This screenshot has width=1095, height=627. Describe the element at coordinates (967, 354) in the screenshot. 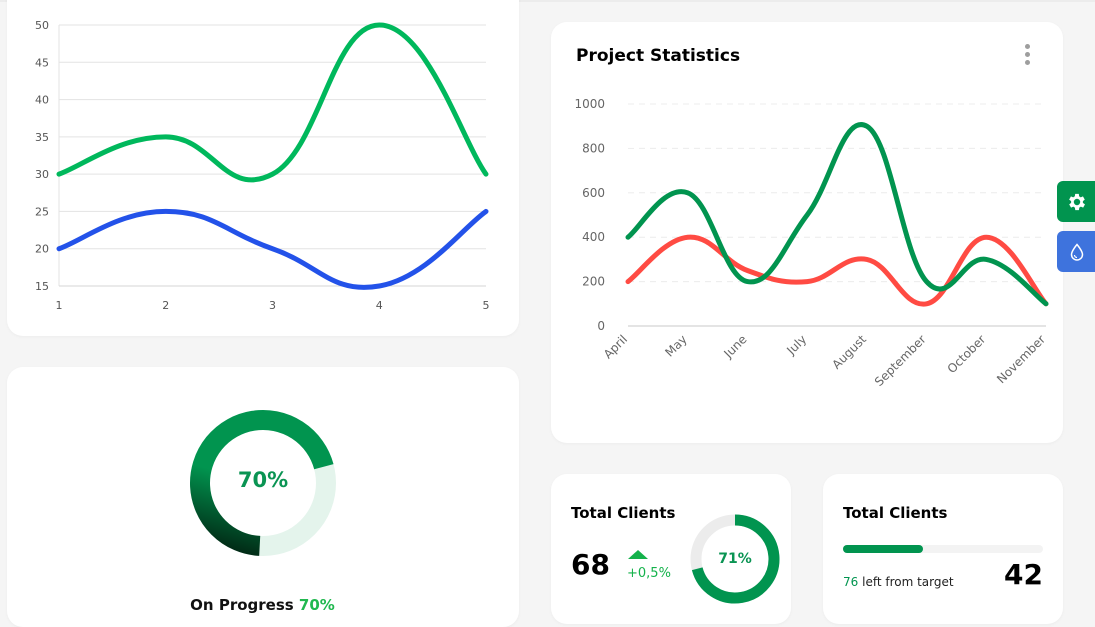

I see `x-tick-label: October` at that location.